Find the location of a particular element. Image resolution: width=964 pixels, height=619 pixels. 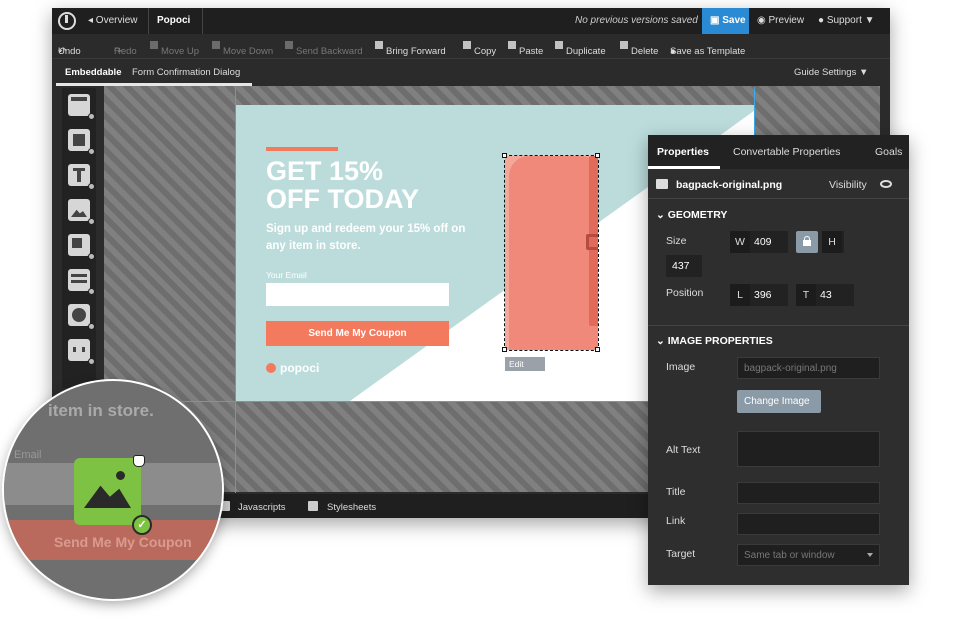

backpack-buckle is located at coordinates (592, 242).